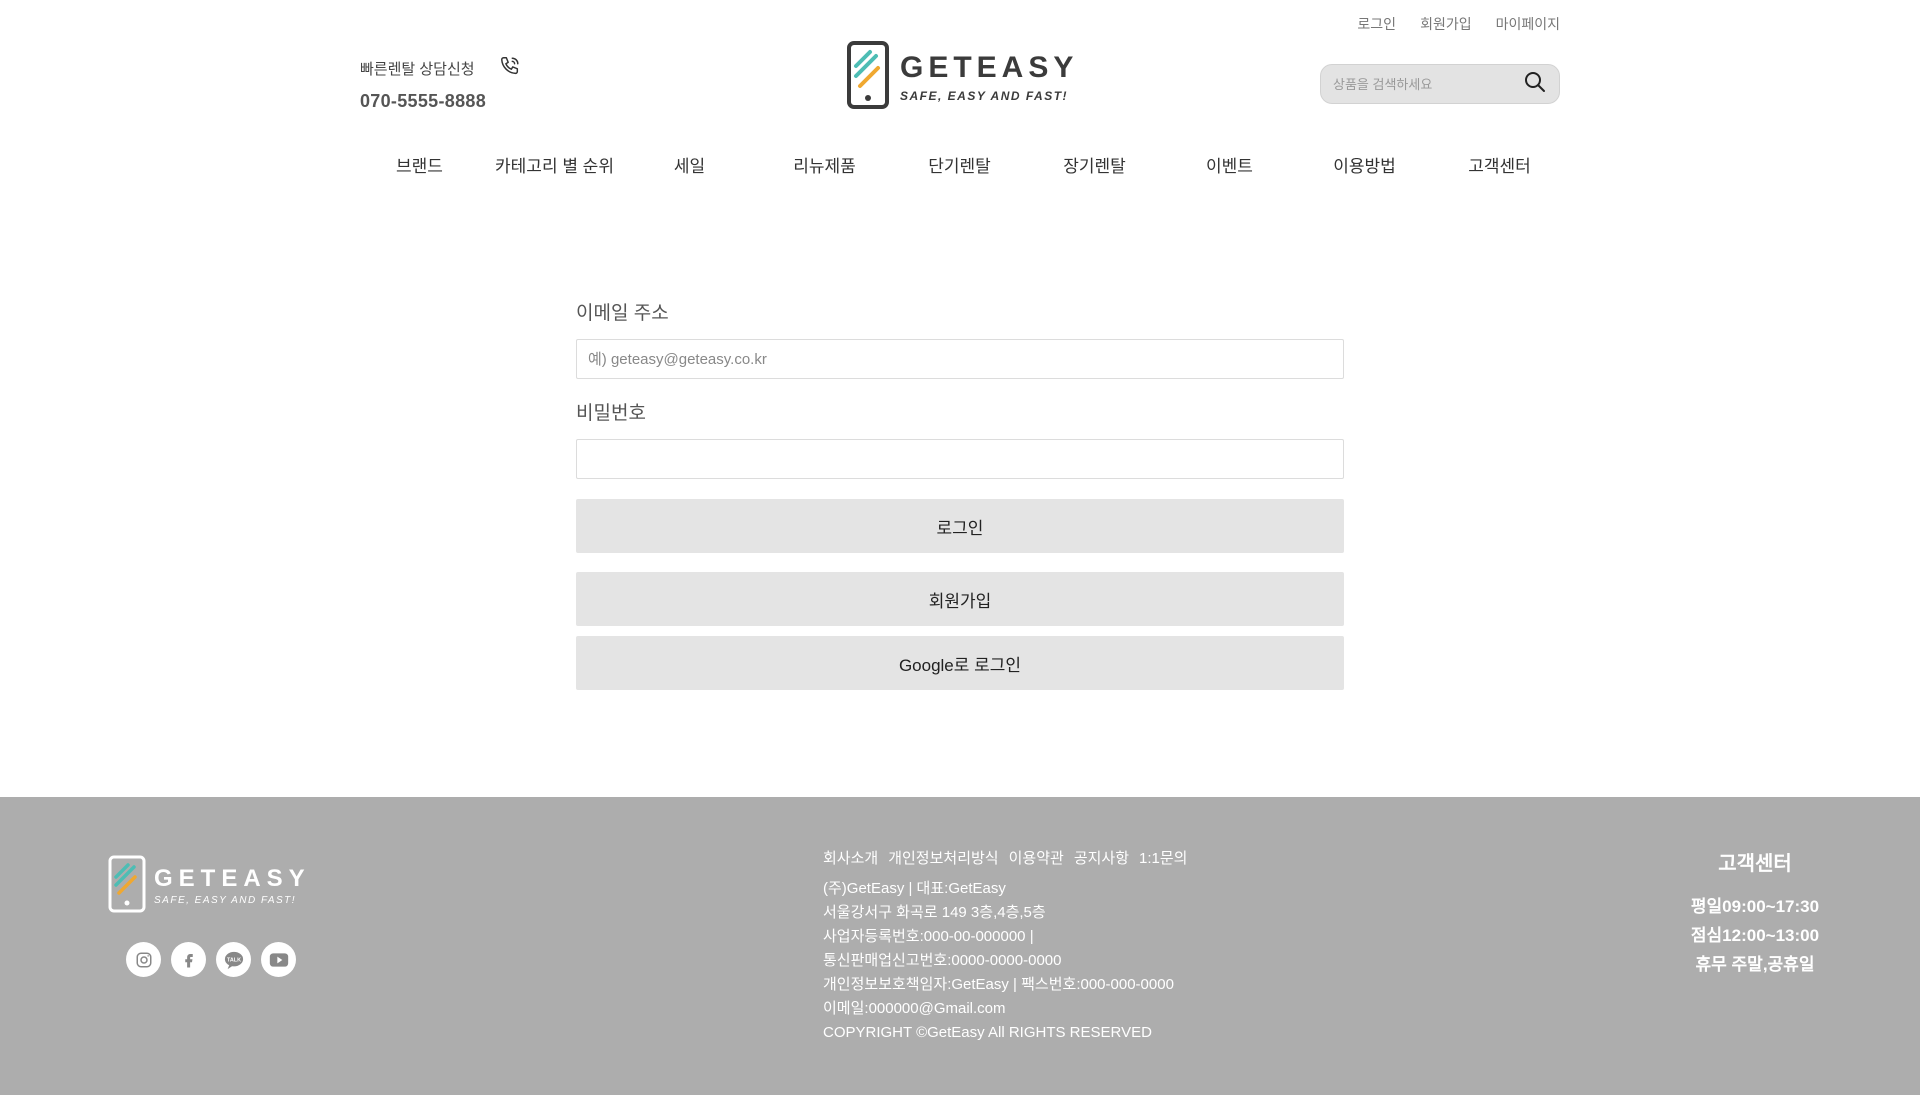 Image resolution: width=1920 pixels, height=1095 pixels. Describe the element at coordinates (417, 68) in the screenshot. I see `quick-rental-label: 빠른렌탈 상담신청` at that location.